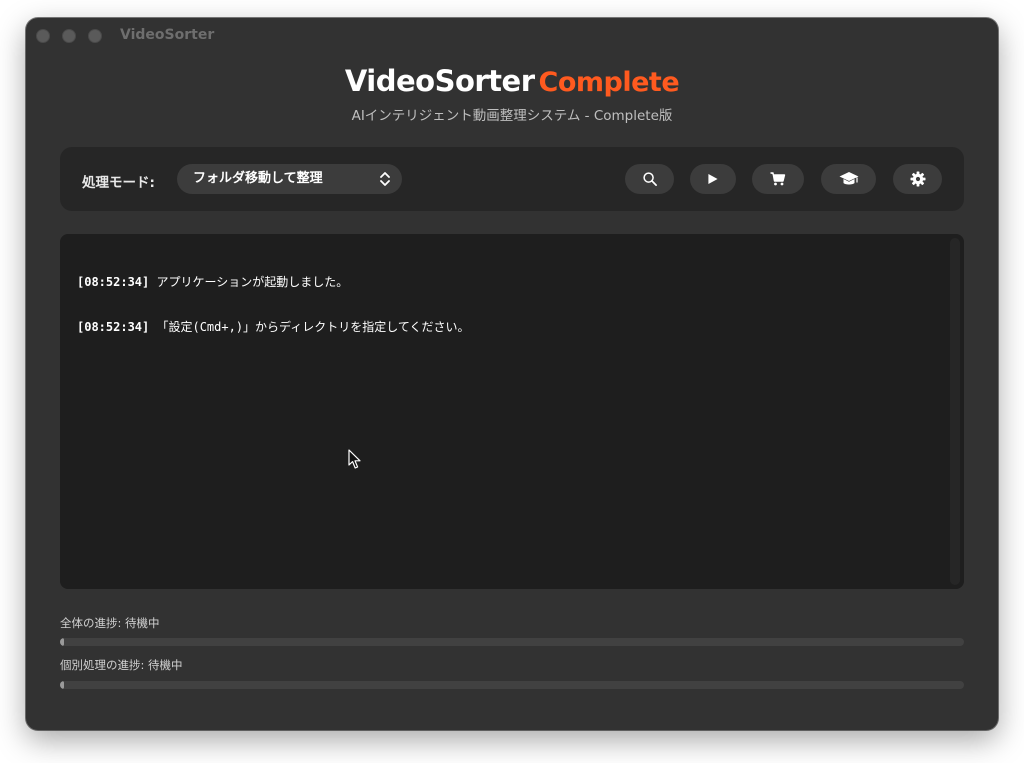 This screenshot has height=763, width=1024. What do you see at coordinates (69, 36) in the screenshot?
I see `minimize-window-button` at bounding box center [69, 36].